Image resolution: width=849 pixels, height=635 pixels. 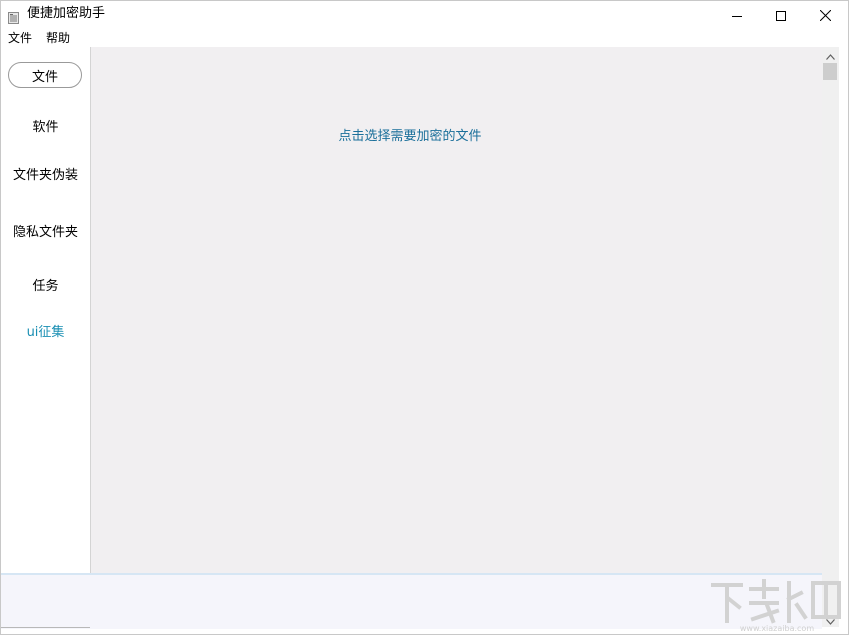 I want to click on scrollbar-thumb, so click(x=830, y=71).